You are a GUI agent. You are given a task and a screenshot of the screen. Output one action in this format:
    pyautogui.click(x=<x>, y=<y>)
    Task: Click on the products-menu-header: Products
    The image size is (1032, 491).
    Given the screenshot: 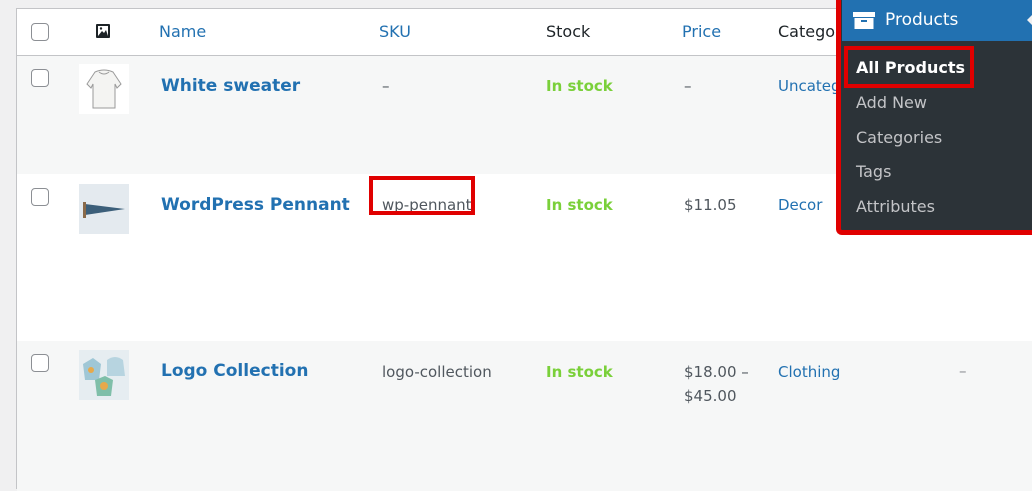 What is the action you would take?
    pyautogui.click(x=937, y=20)
    